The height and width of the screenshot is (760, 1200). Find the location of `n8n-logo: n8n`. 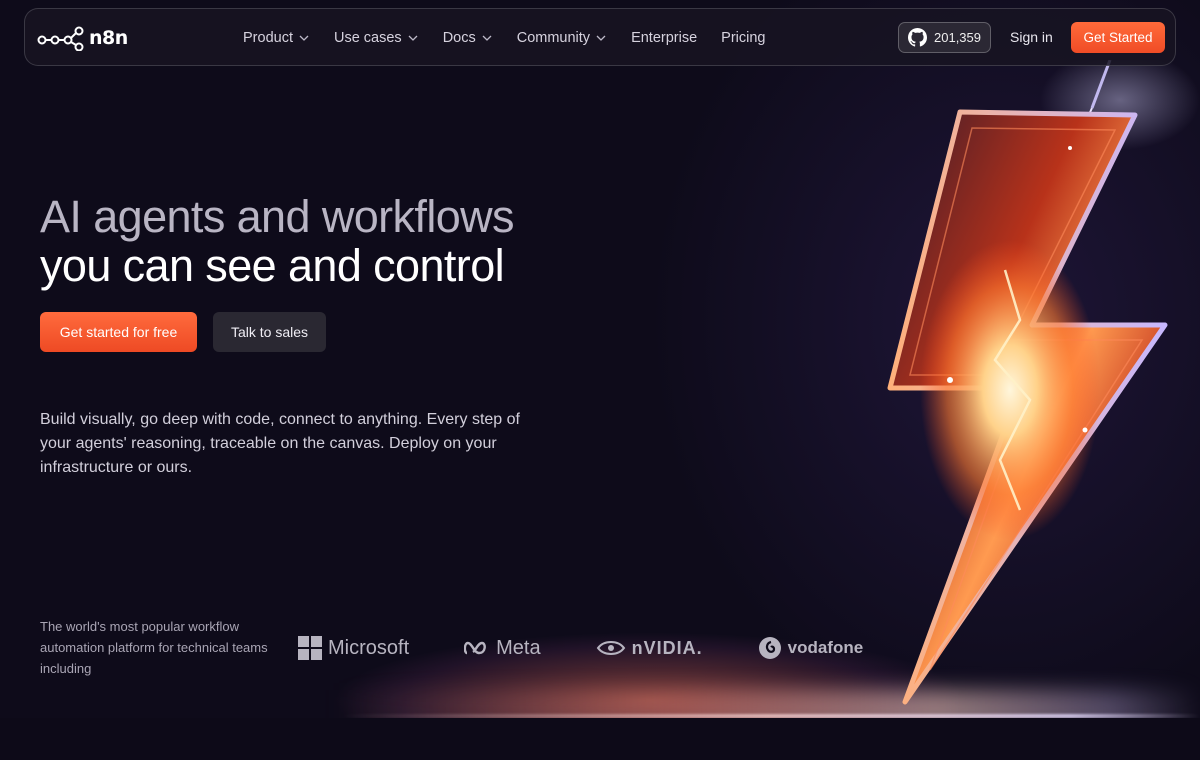

n8n-logo: n8n is located at coordinates (82, 38).